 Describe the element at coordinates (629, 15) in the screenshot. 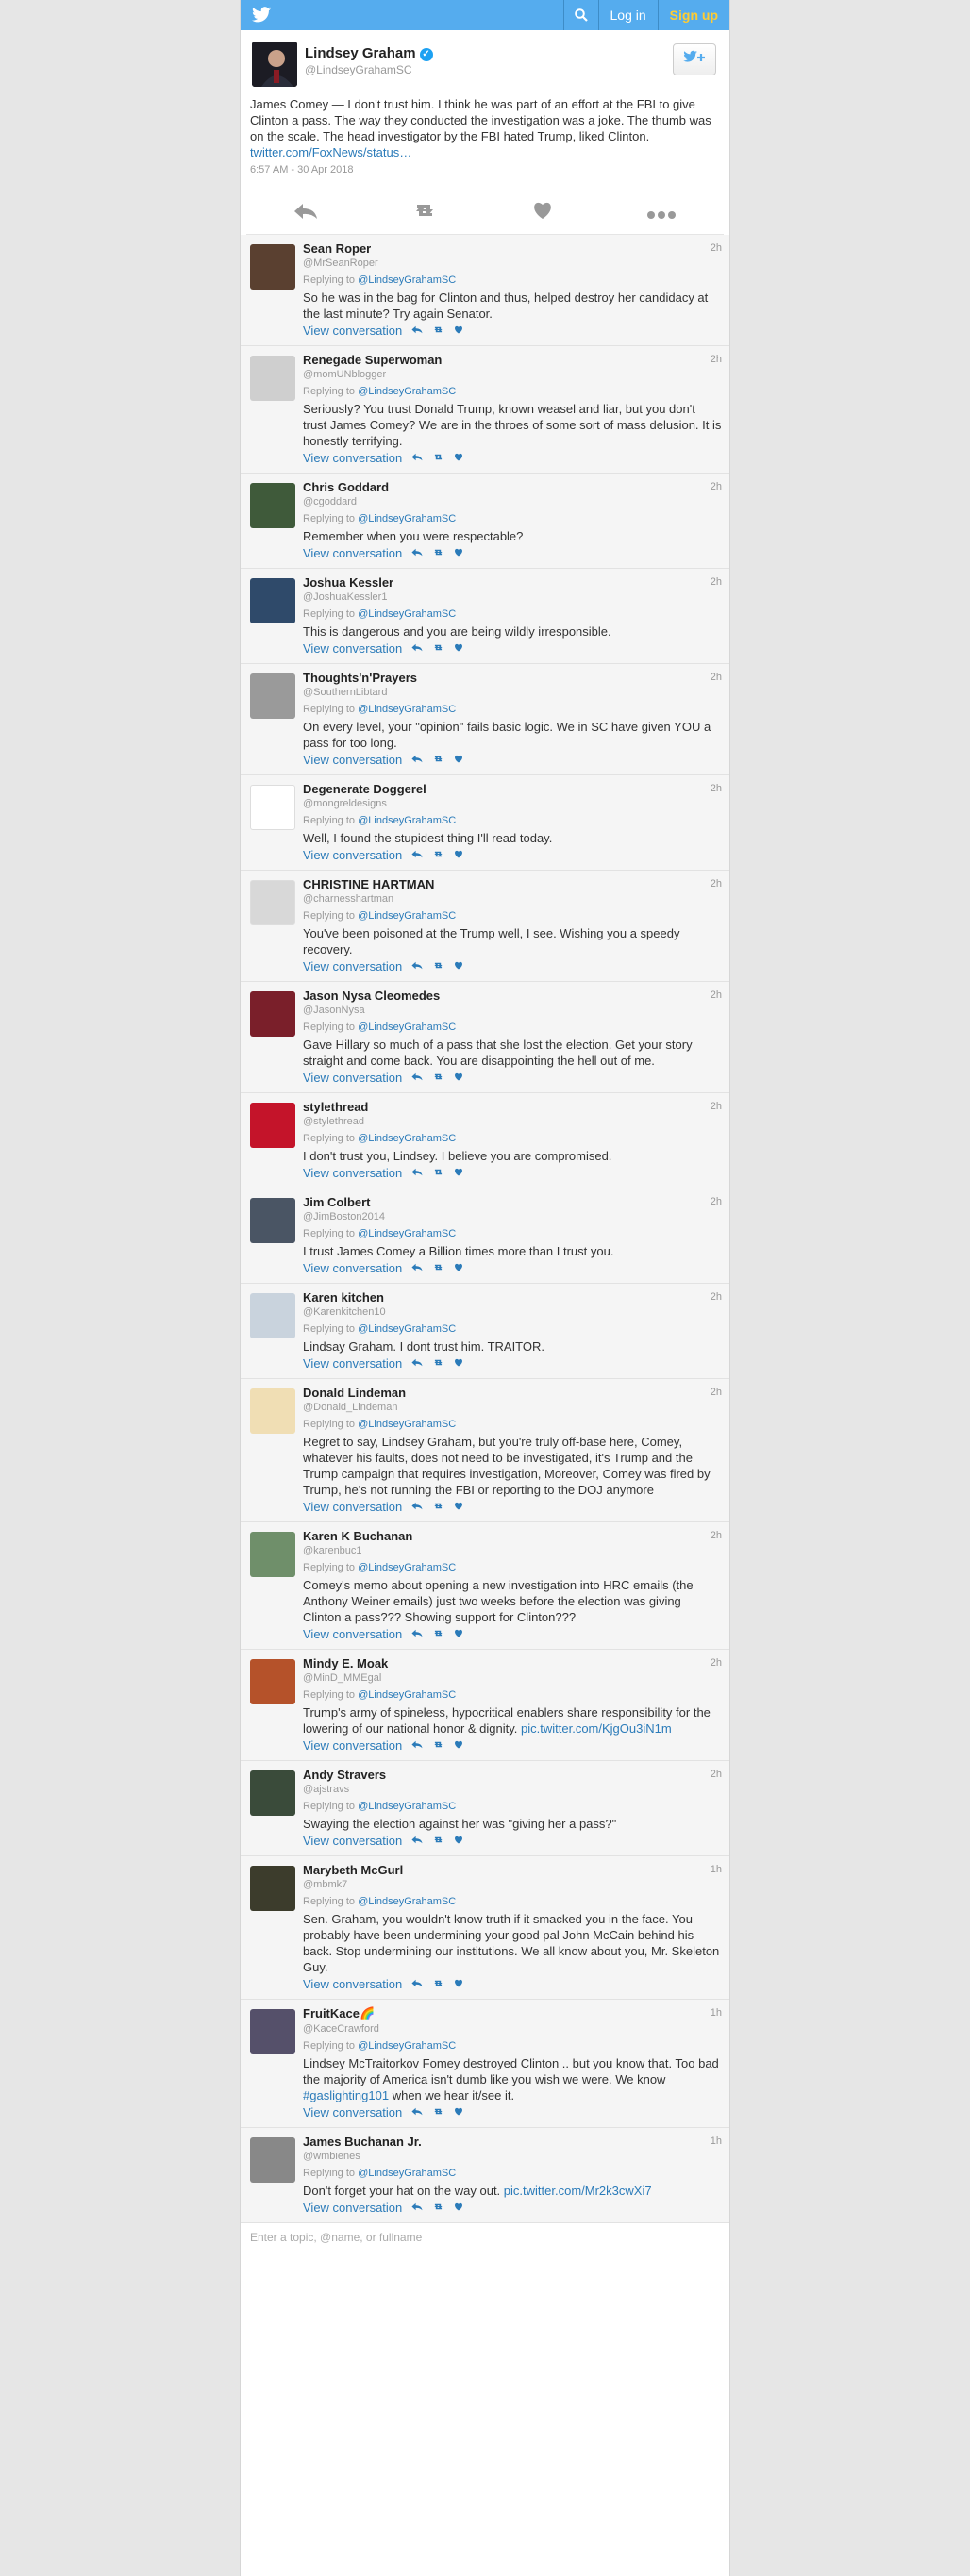

I see `login-link: Log in` at that location.